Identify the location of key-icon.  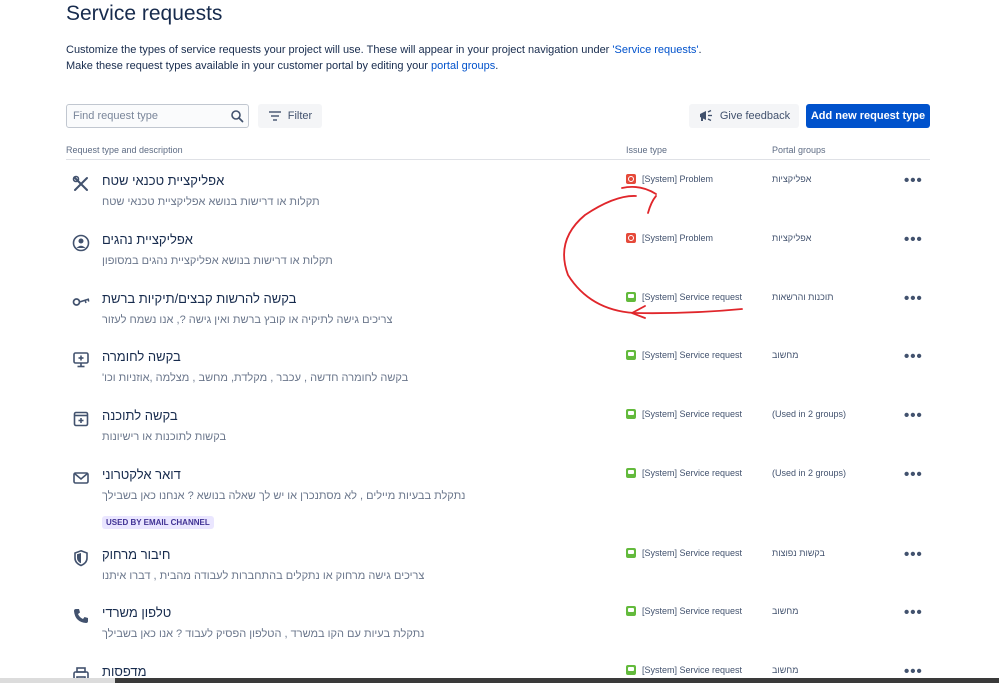
(81, 302).